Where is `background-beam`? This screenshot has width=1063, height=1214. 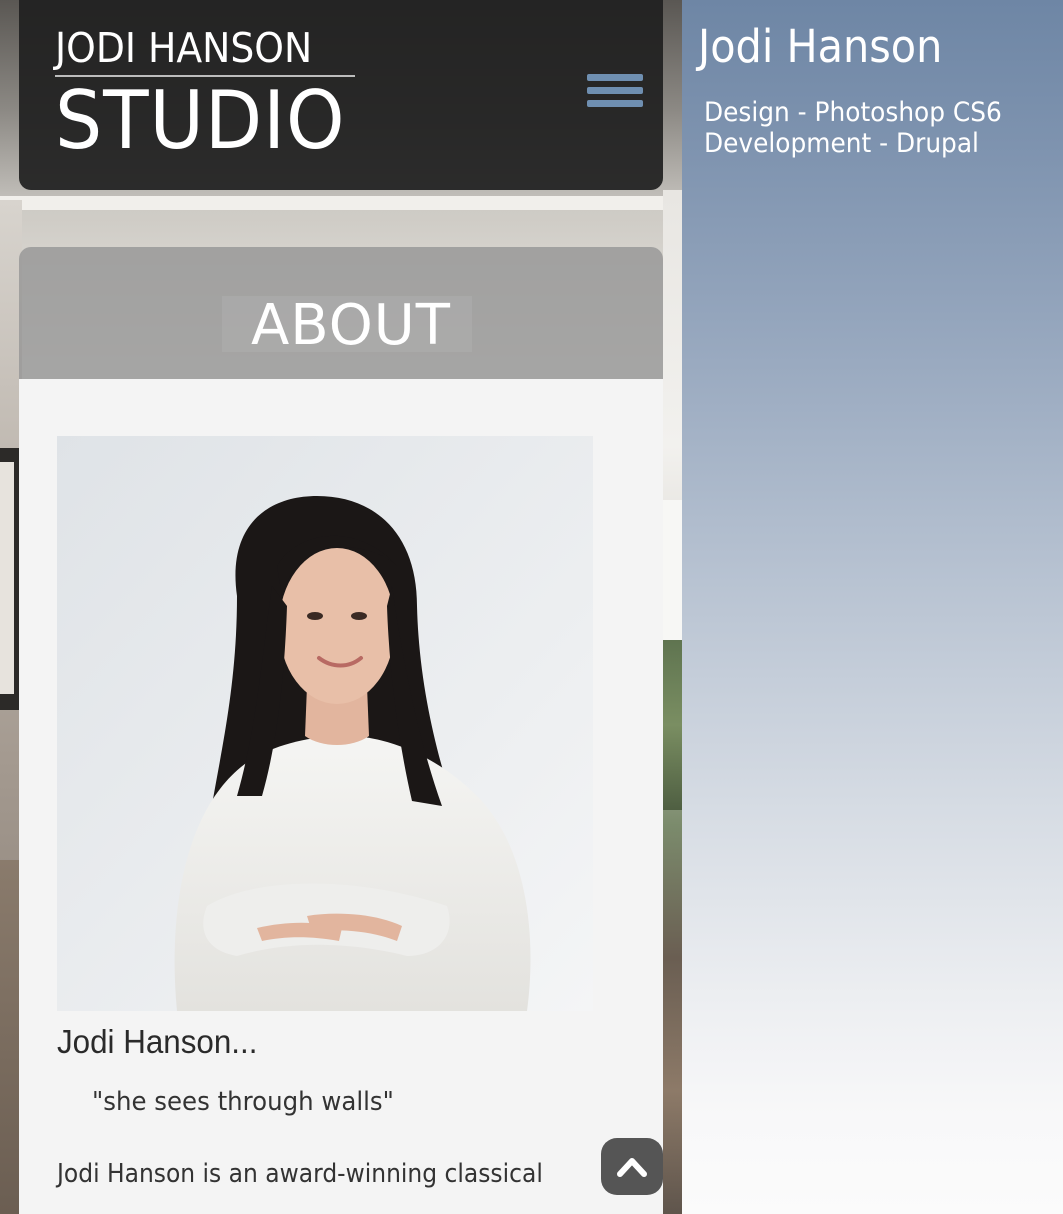
background-beam is located at coordinates (341, 203).